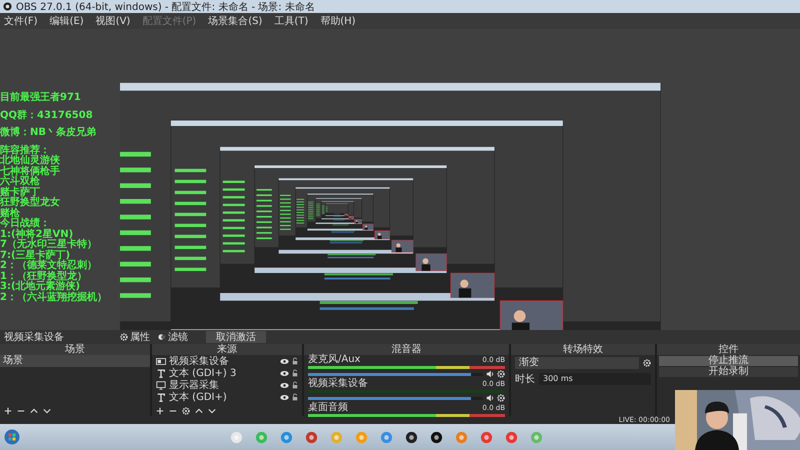 Image resolution: width=800 pixels, height=450 pixels. What do you see at coordinates (75, 361) in the screenshot?
I see `scene-item: 场景` at bounding box center [75, 361].